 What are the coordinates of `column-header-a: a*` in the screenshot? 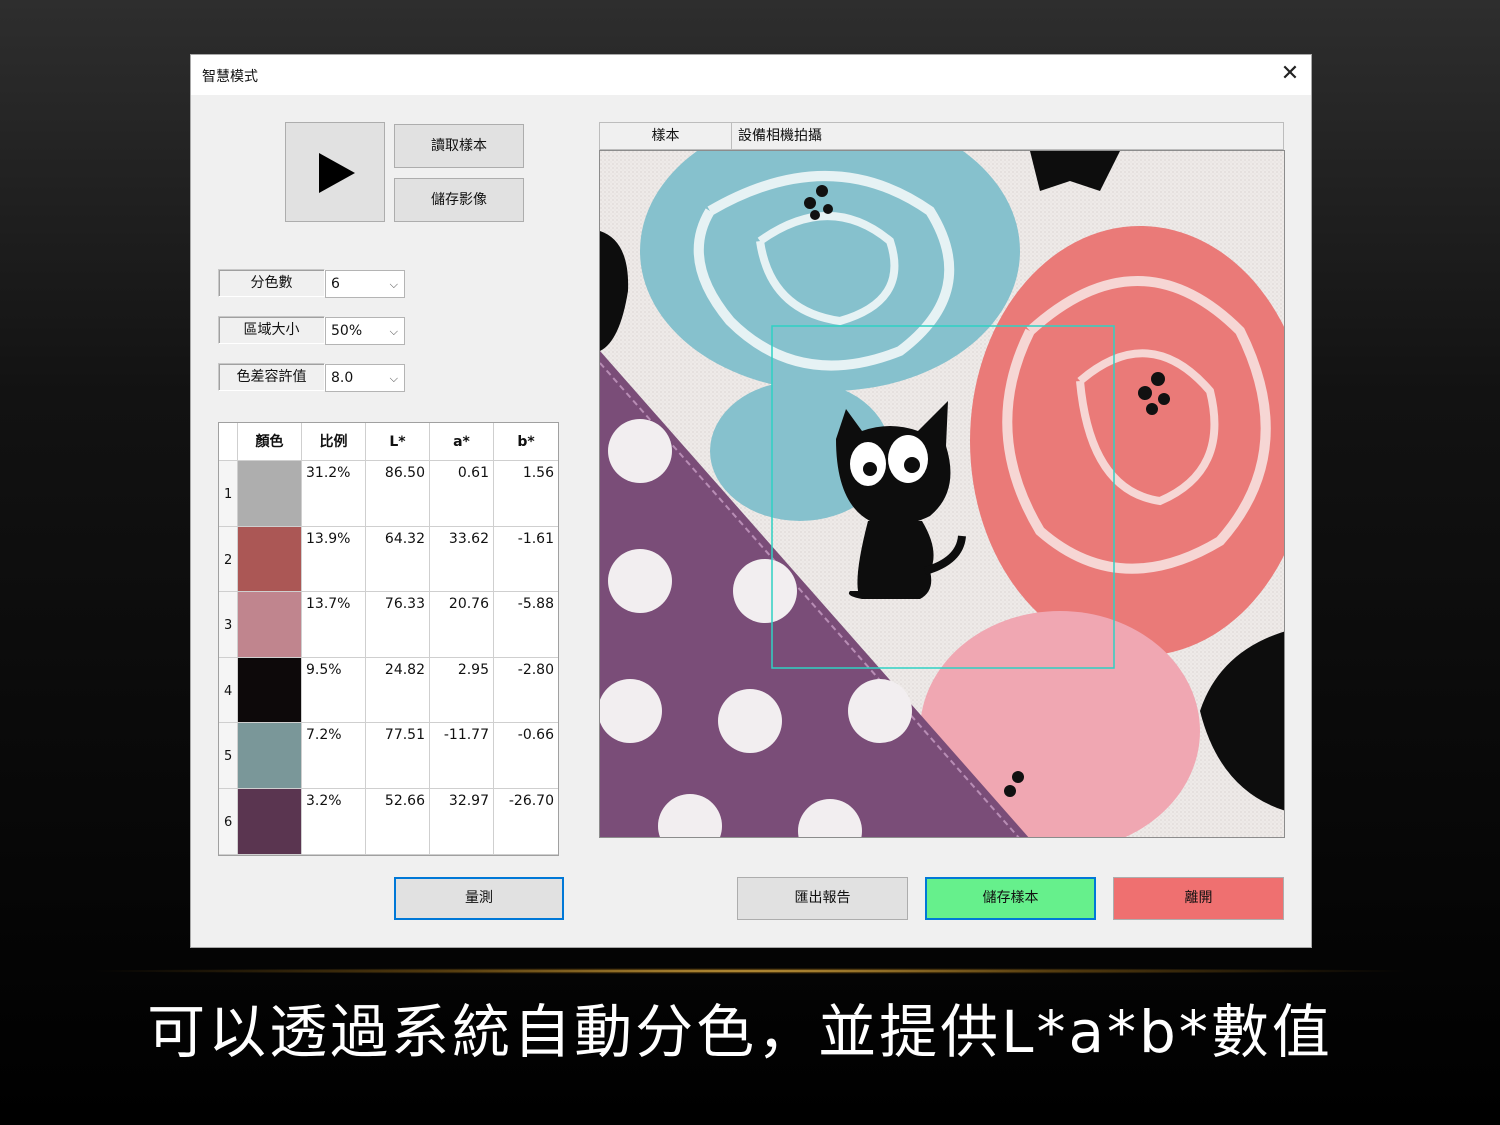 It's located at (462, 442).